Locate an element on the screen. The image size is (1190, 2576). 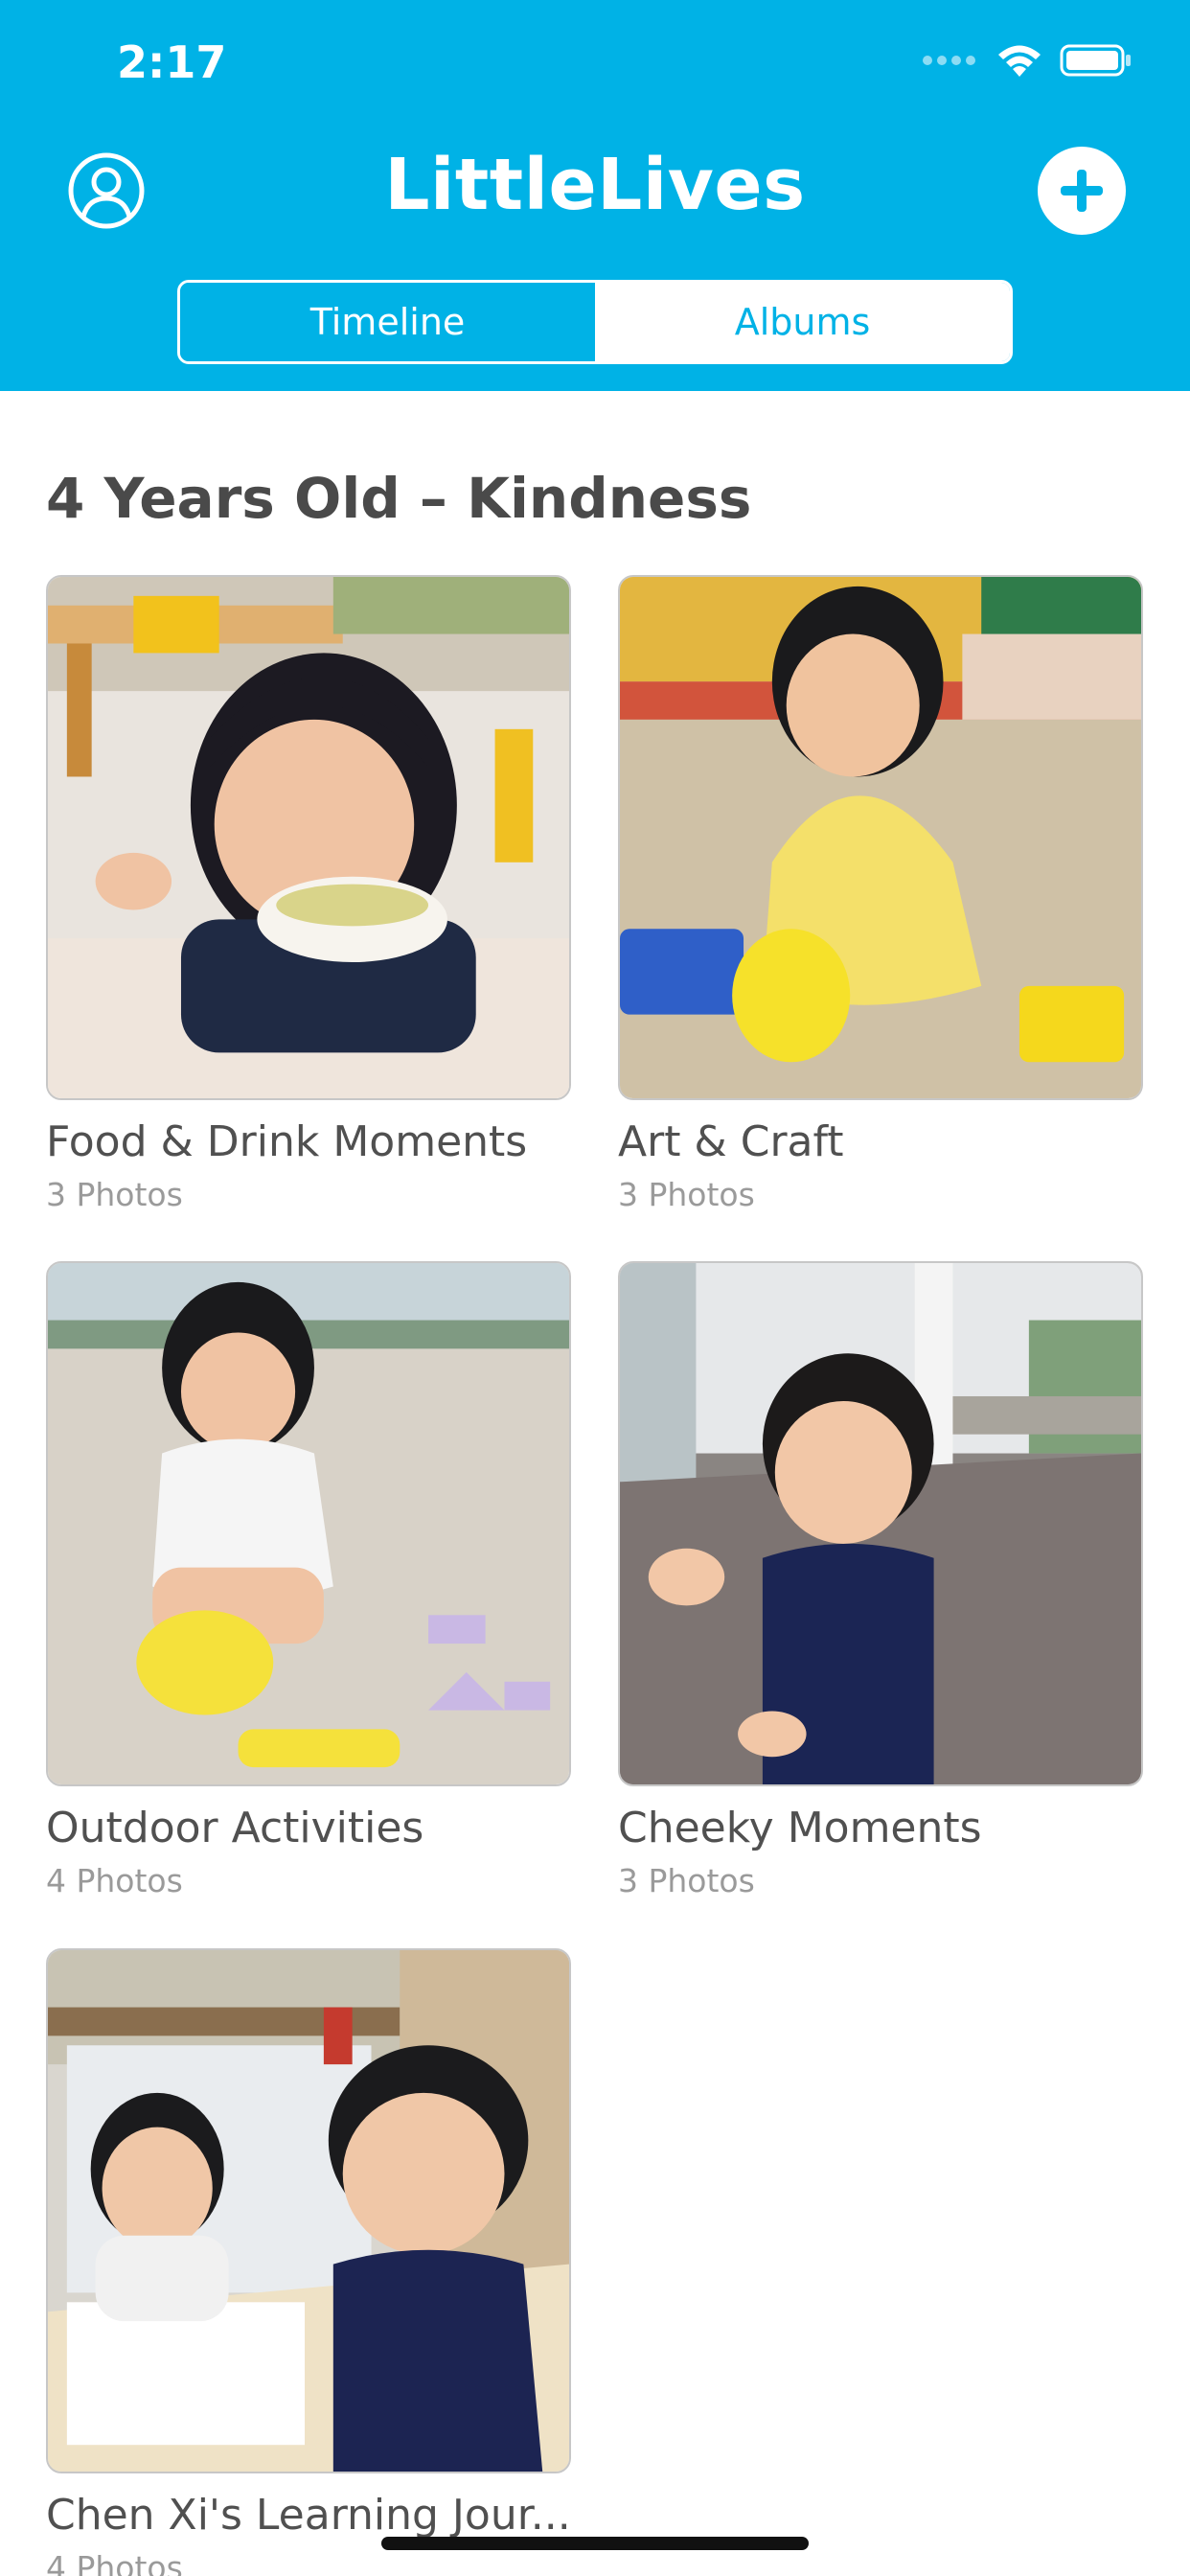
album-card: Chen Xi's Learning Jour... 4 Photos is located at coordinates (309, 2262).